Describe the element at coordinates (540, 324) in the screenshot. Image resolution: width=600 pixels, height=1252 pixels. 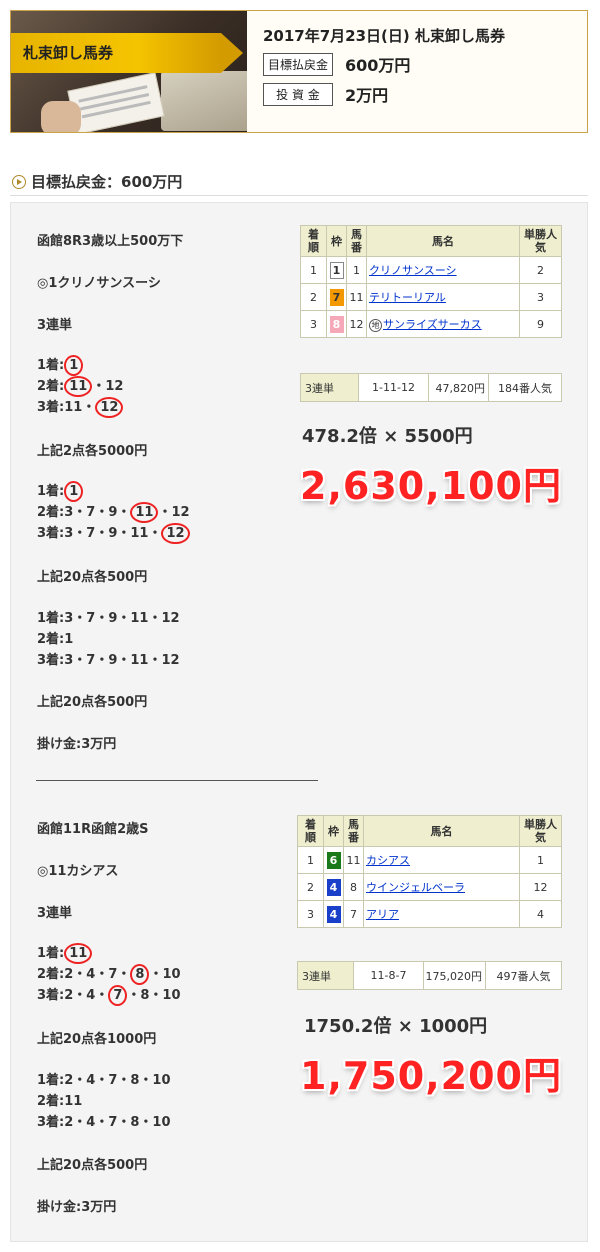
I see `pop-cell: 9` at that location.